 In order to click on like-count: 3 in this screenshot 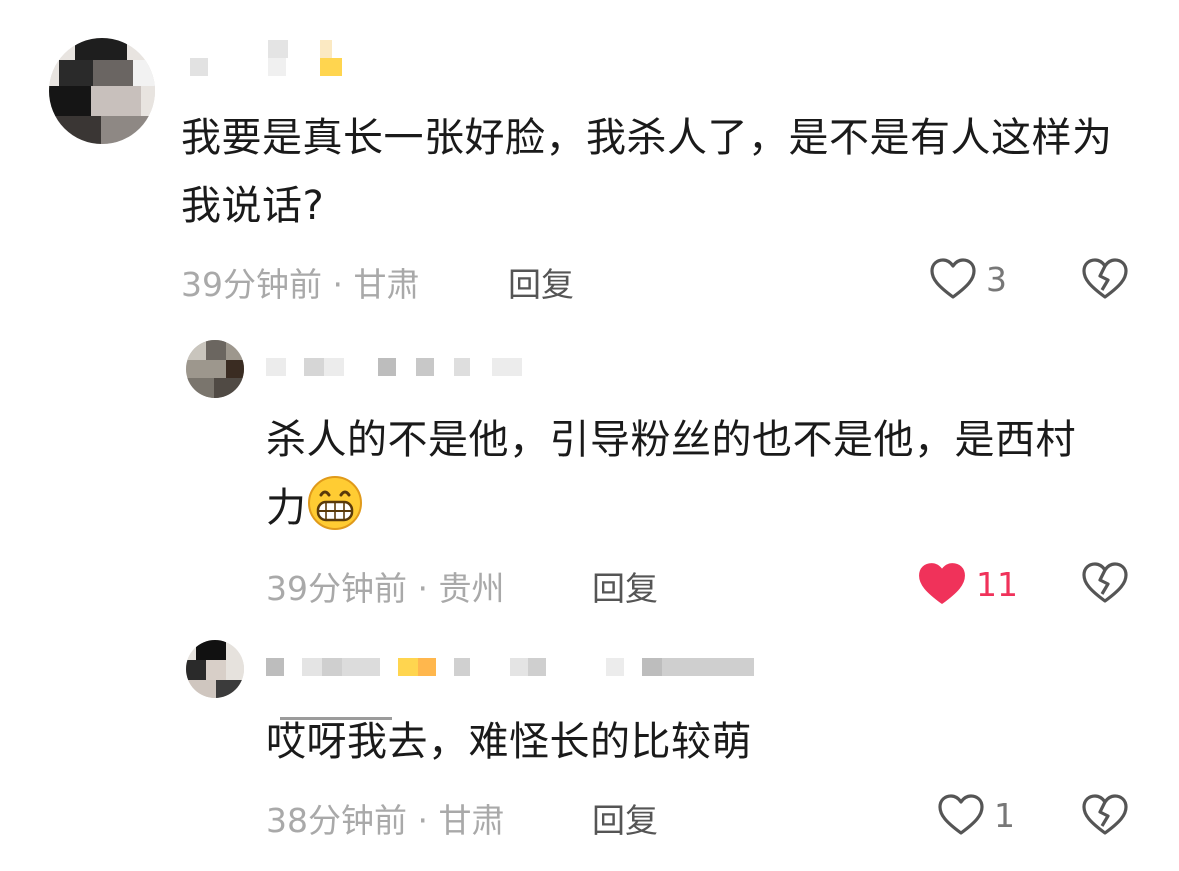, I will do `click(996, 279)`.